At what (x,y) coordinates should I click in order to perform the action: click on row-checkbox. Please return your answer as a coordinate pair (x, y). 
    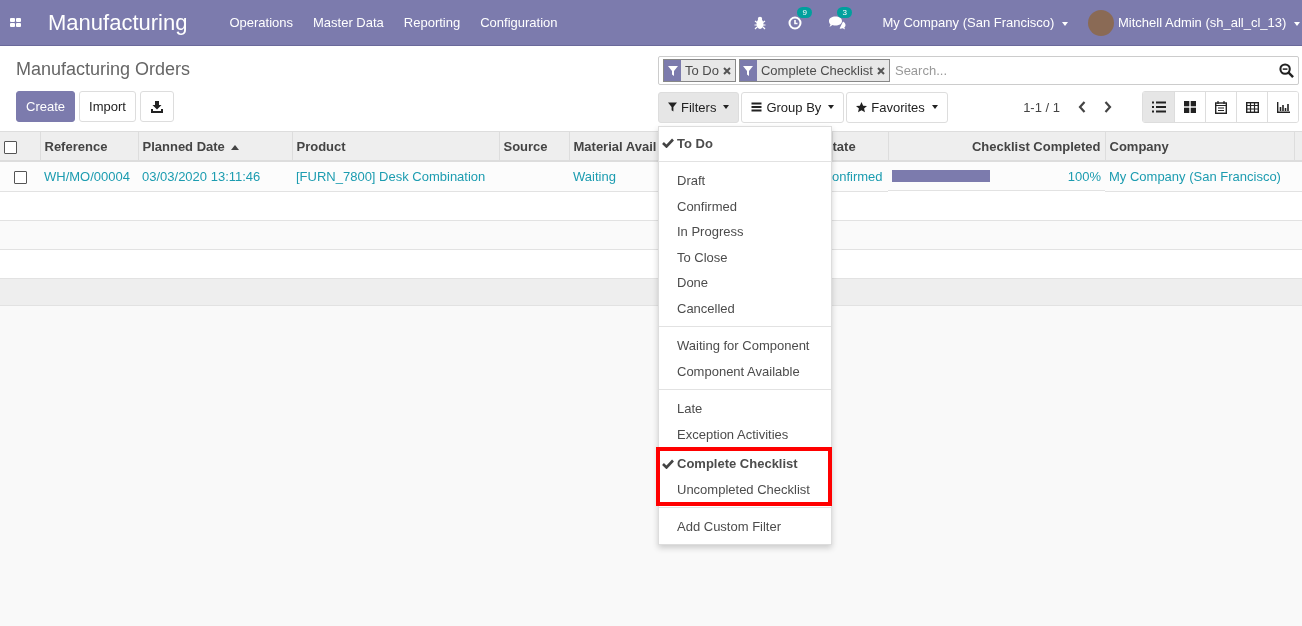
    Looking at the image, I should click on (20, 177).